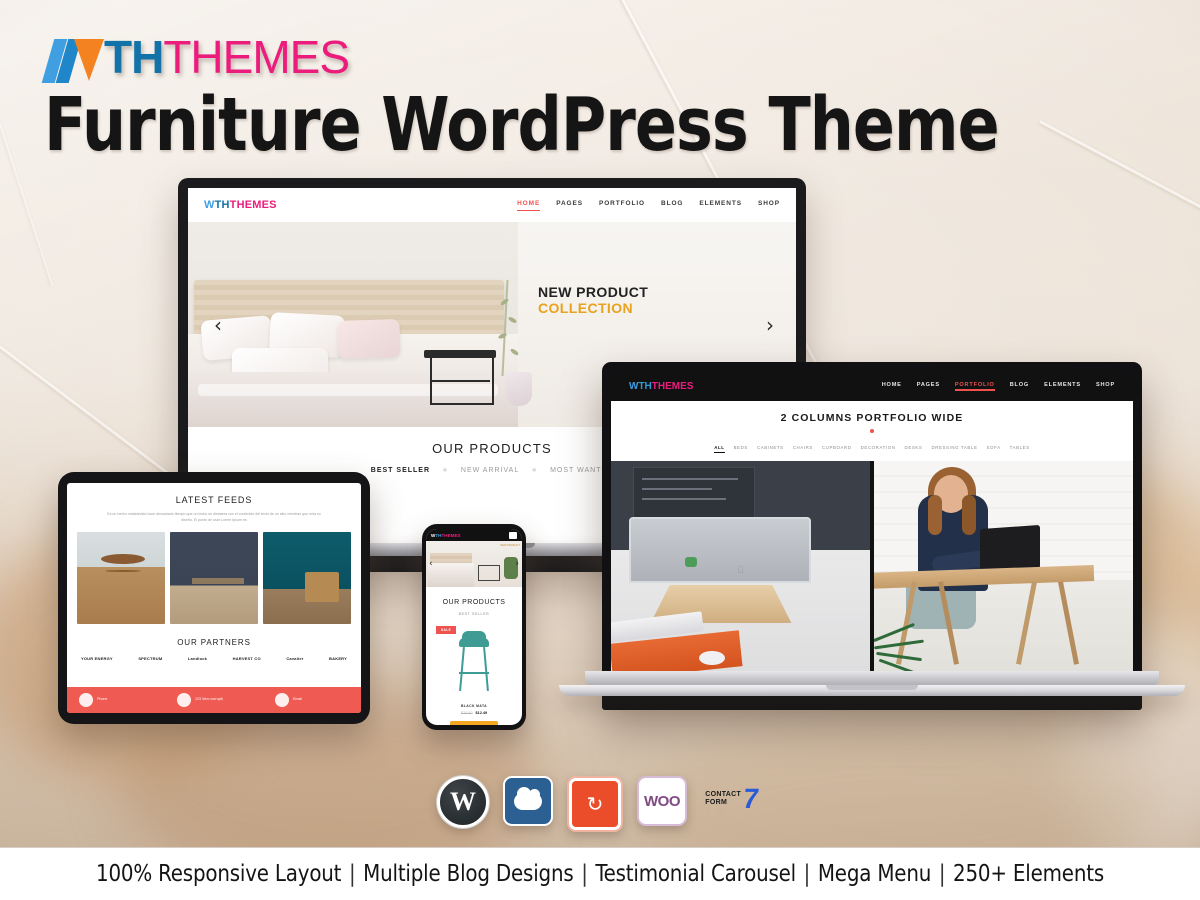 This screenshot has height=900, width=1200. What do you see at coordinates (214, 642) in the screenshot?
I see `partners-title: OUR PARTNERS` at bounding box center [214, 642].